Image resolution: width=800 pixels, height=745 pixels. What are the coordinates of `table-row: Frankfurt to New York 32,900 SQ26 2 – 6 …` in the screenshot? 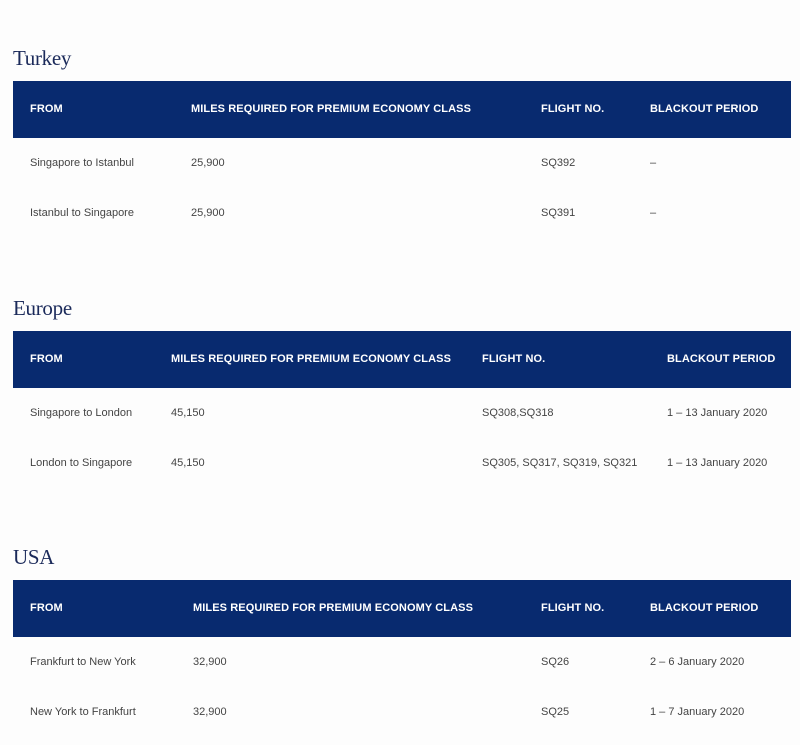 It's located at (402, 662).